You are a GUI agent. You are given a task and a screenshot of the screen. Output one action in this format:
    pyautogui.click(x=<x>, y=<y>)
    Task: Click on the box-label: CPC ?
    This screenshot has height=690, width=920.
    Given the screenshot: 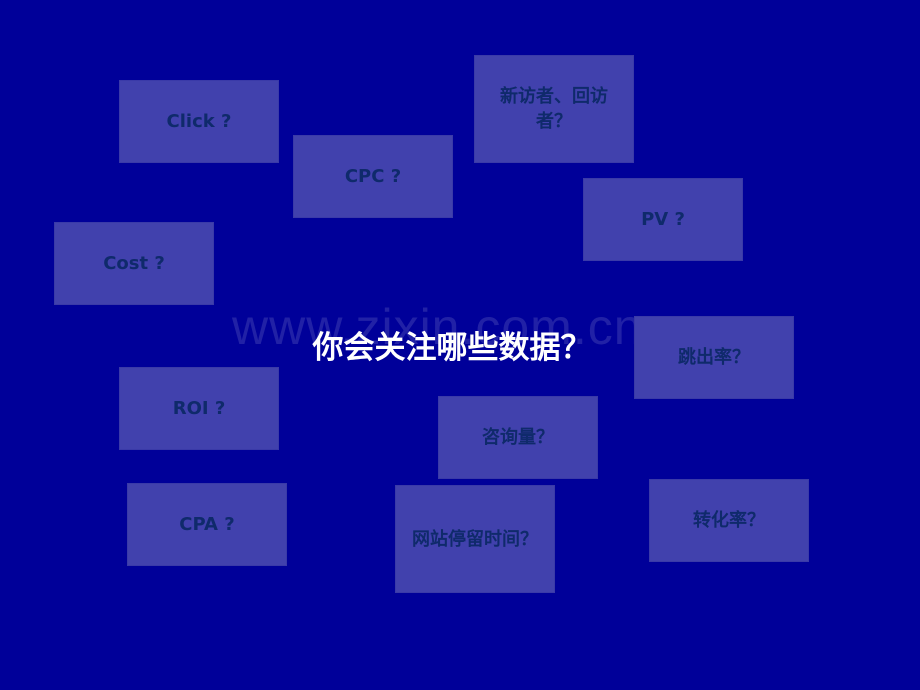 What is the action you would take?
    pyautogui.click(x=373, y=176)
    